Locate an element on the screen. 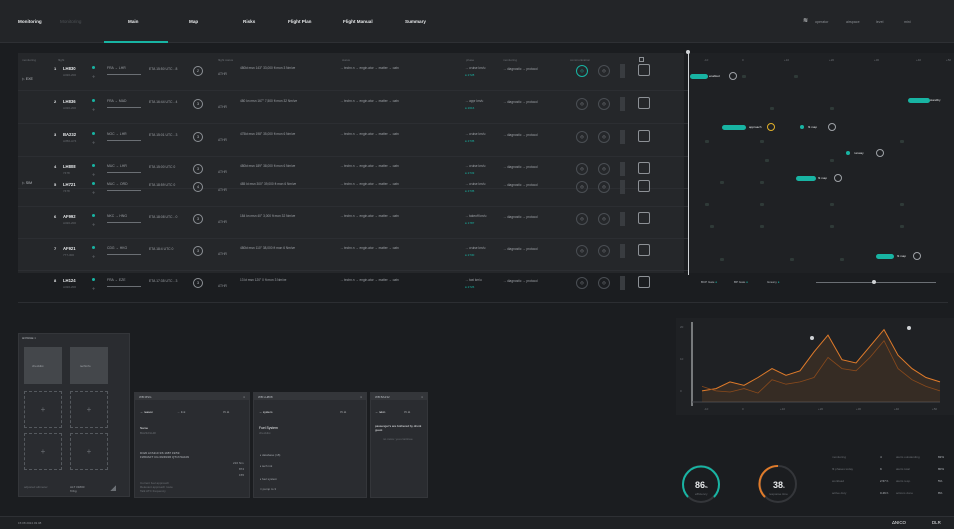 The width and height of the screenshot is (954, 529). checklist-item-3: • fuel system is located at coordinates (268, 479).